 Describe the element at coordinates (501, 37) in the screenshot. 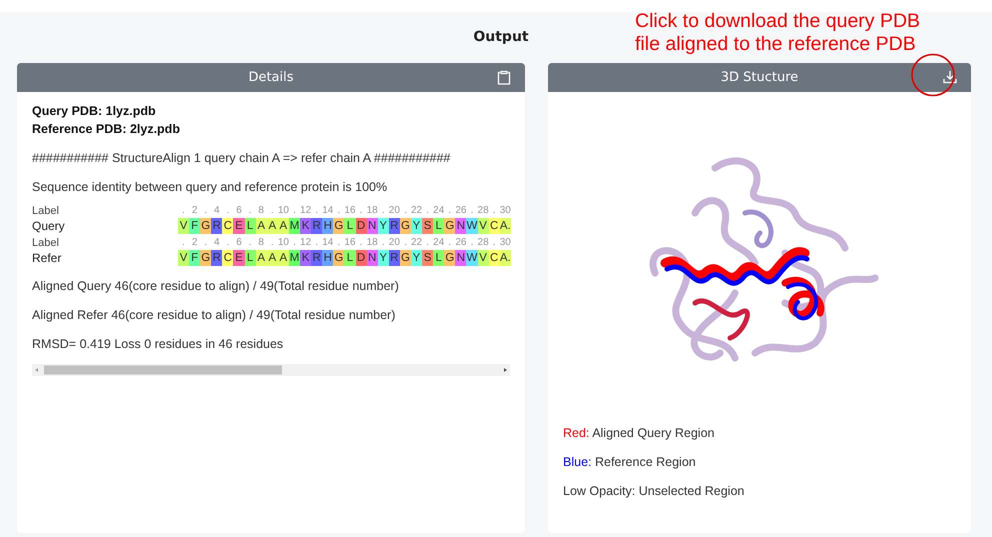

I see `page-heading: Output` at that location.